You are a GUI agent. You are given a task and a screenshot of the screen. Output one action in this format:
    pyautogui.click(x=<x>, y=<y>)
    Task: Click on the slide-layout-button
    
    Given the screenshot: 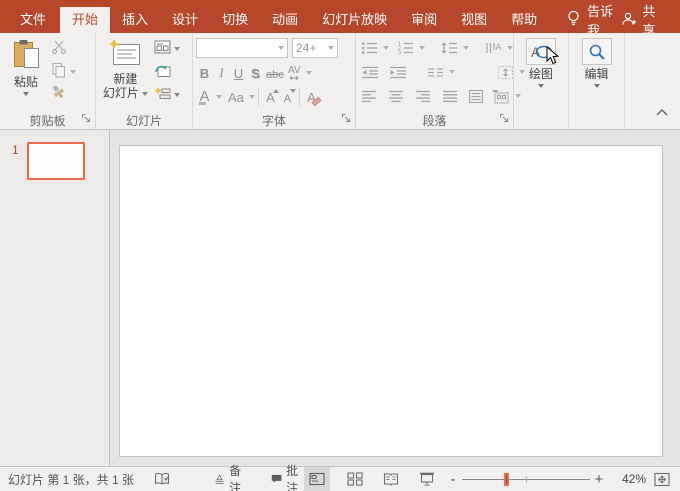 What is the action you would take?
    pyautogui.click(x=170, y=49)
    